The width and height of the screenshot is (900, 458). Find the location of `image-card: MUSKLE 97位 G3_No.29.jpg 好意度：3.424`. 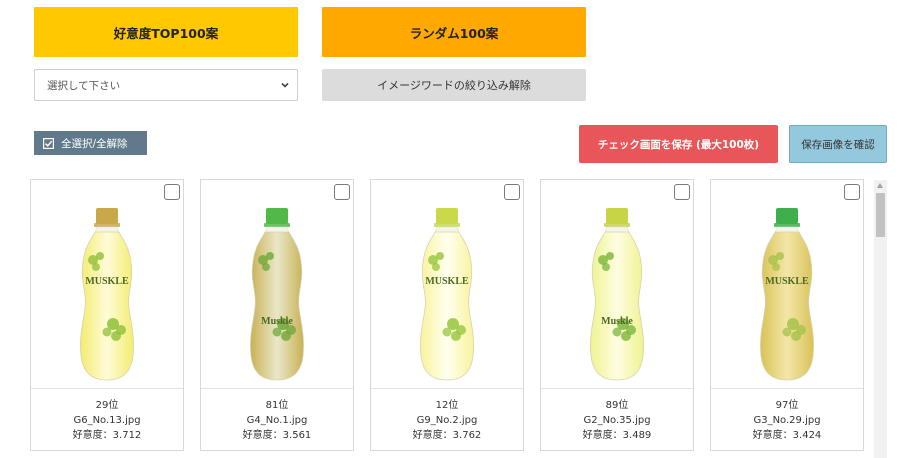

image-card: MUSKLE 97位 G3_No.29.jpg 好意度：3.424 is located at coordinates (787, 315).